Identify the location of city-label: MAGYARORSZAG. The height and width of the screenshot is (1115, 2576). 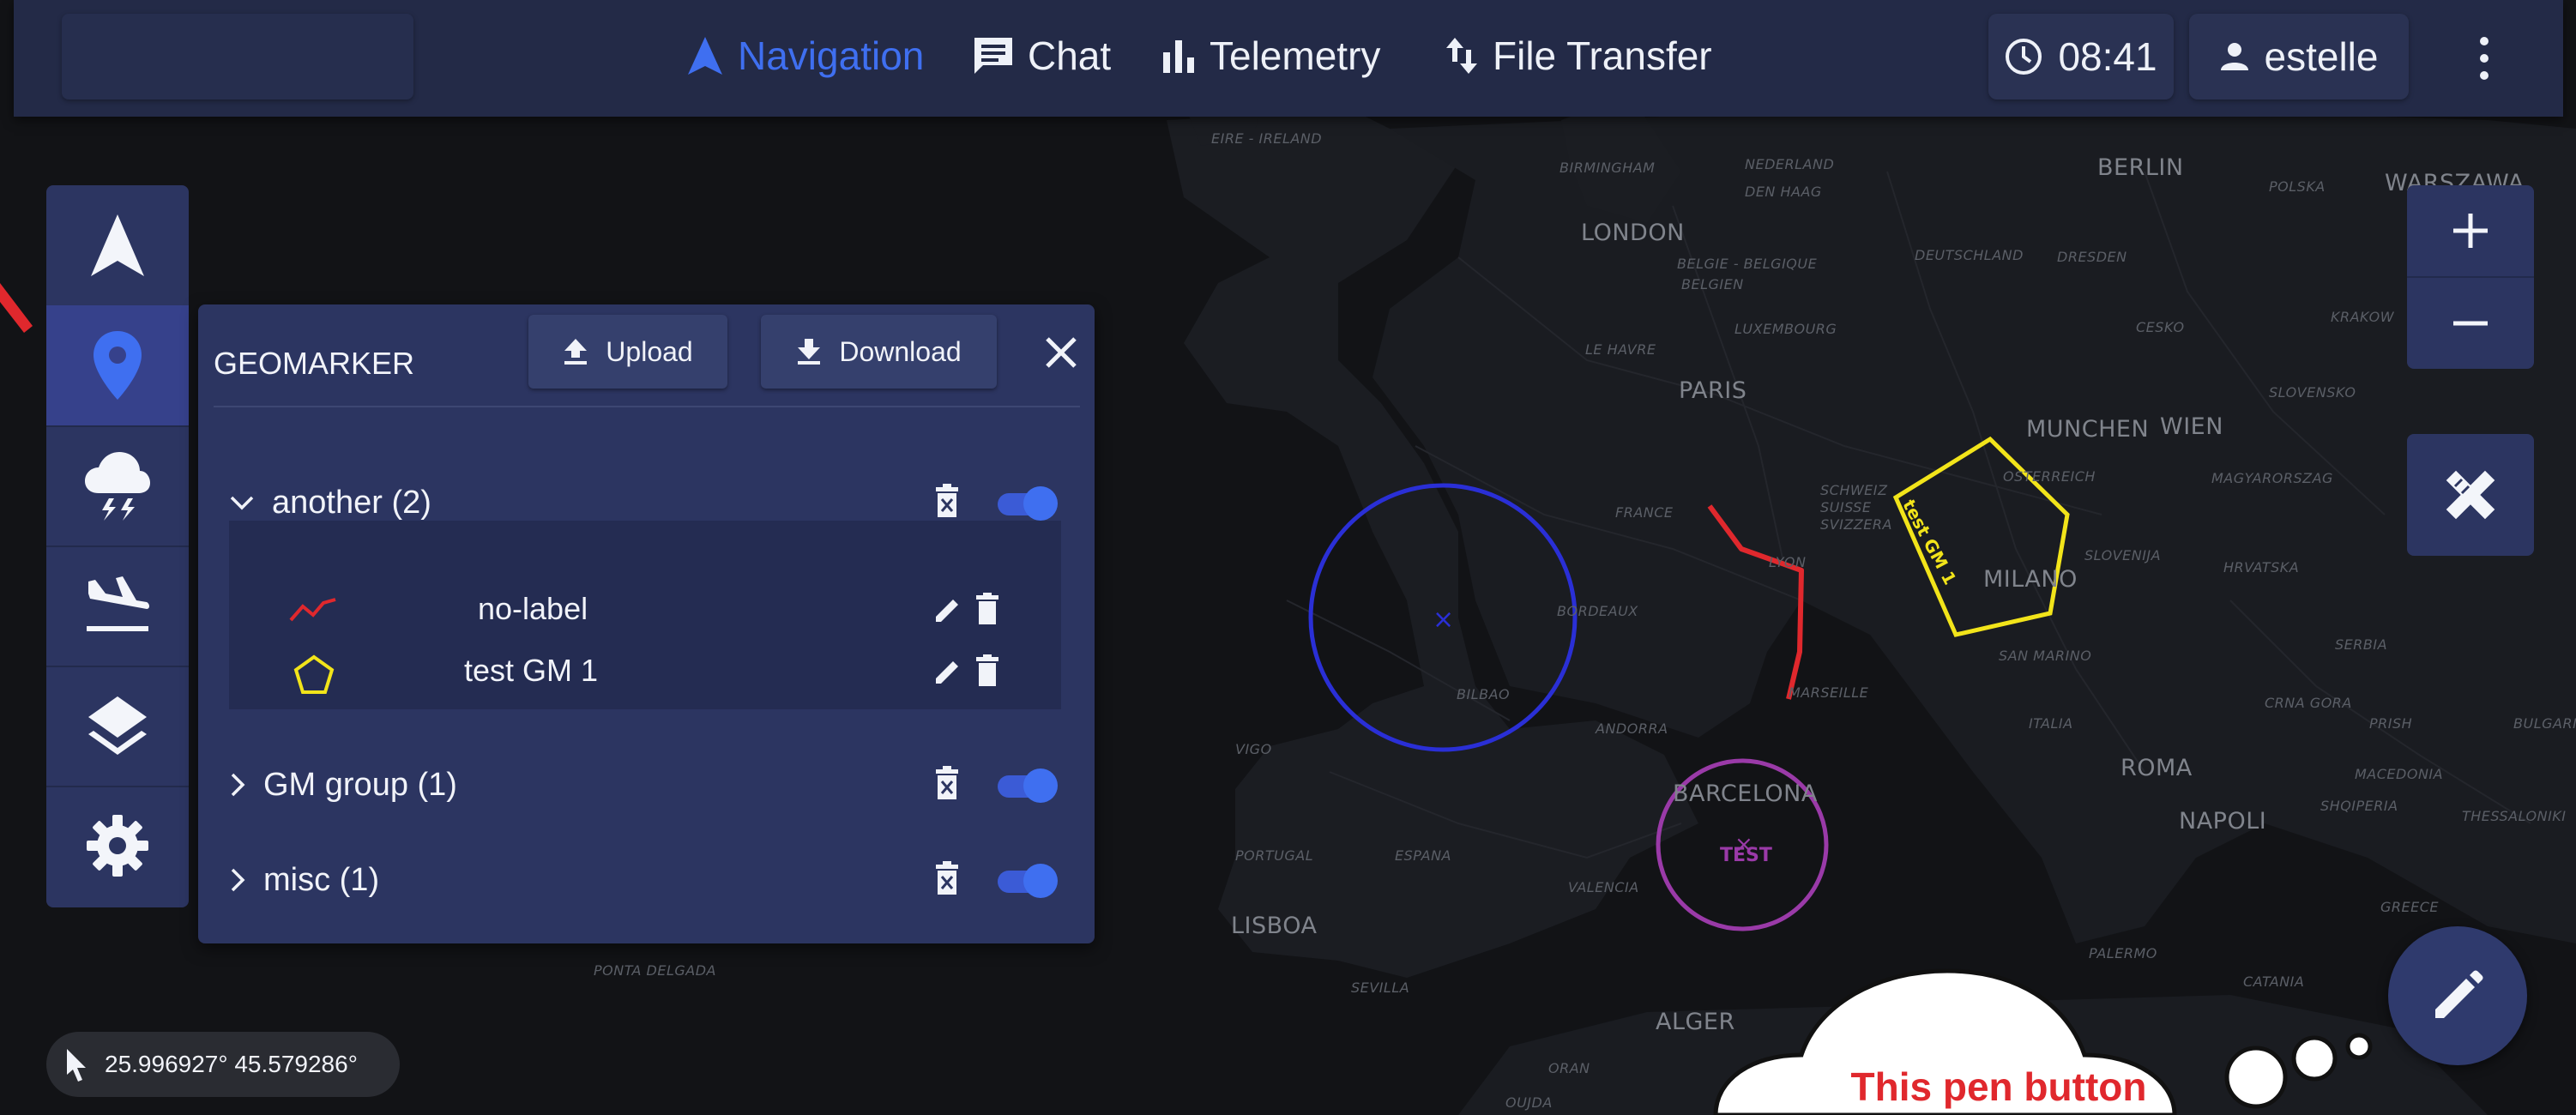
(2272, 478).